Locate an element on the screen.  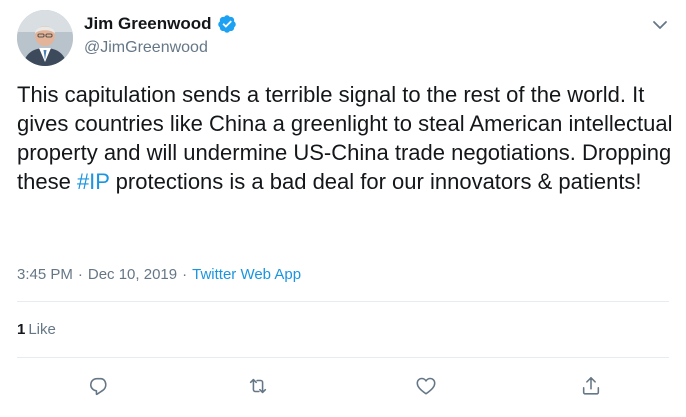
tweet-time: 3:45 PM is located at coordinates (45, 274).